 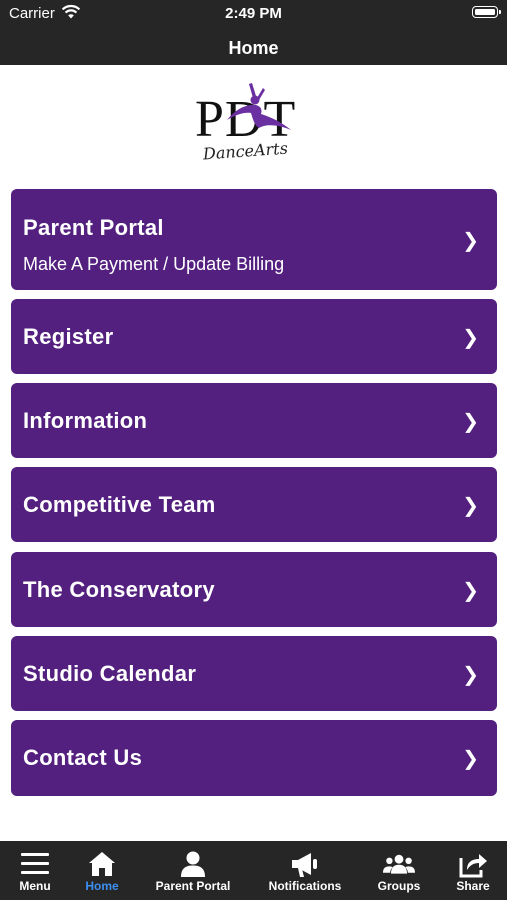 I want to click on menu-button-label: The Conservatory, so click(x=119, y=589).